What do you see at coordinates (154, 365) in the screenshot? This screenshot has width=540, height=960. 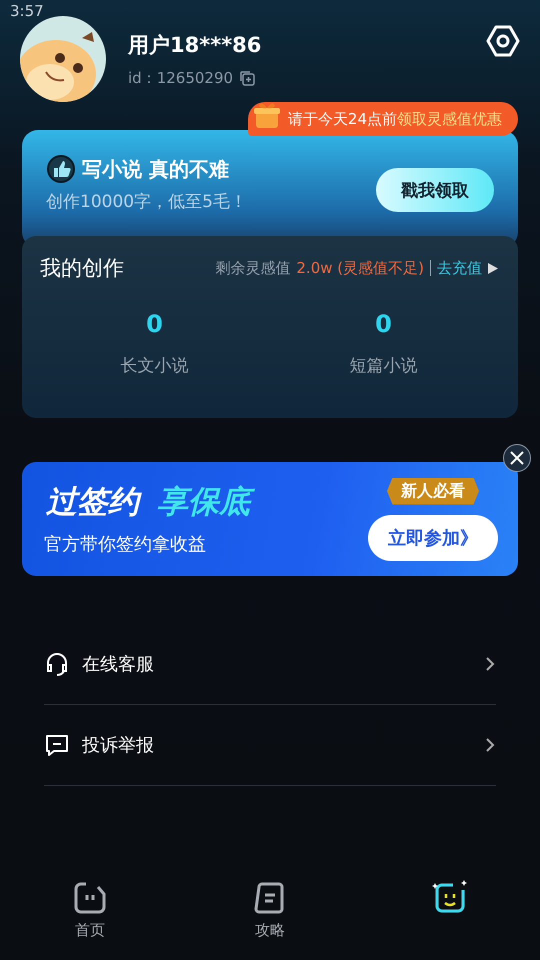 I see `stat-label: 长文小说` at bounding box center [154, 365].